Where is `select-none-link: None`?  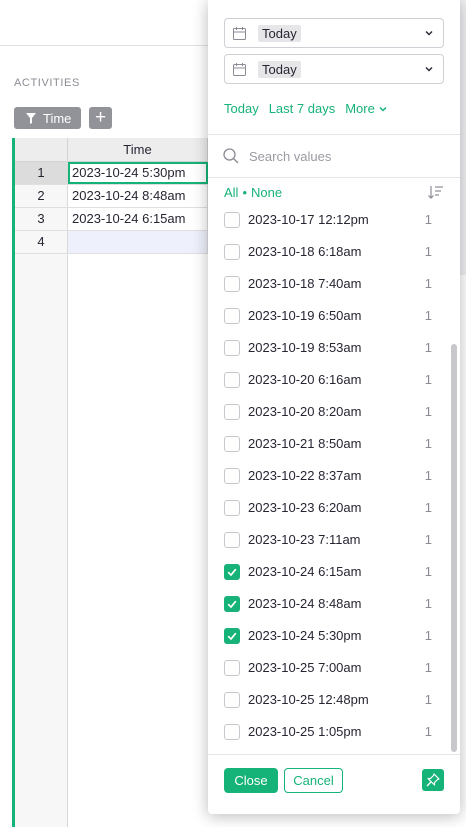
select-none-link: None is located at coordinates (266, 192).